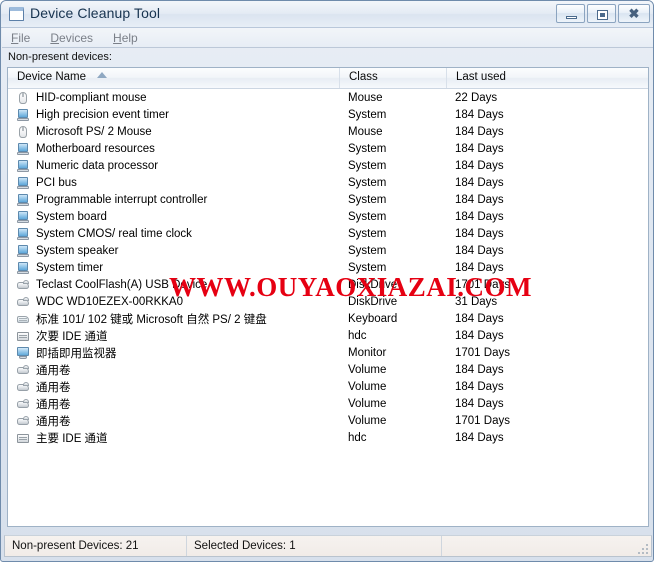 This screenshot has width=654, height=562. Describe the element at coordinates (174, 78) in the screenshot. I see `column-header-device-name: Device Name` at that location.